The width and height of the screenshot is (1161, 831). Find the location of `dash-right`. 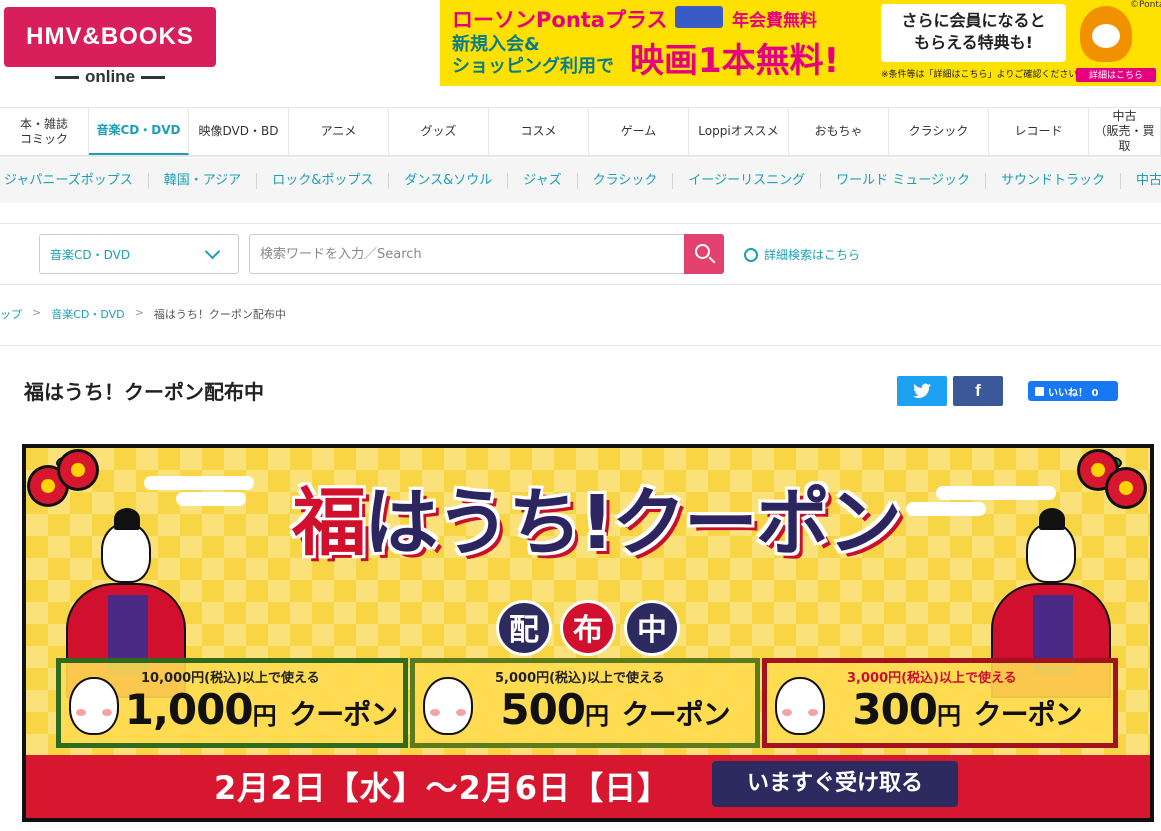

dash-right is located at coordinates (153, 78).